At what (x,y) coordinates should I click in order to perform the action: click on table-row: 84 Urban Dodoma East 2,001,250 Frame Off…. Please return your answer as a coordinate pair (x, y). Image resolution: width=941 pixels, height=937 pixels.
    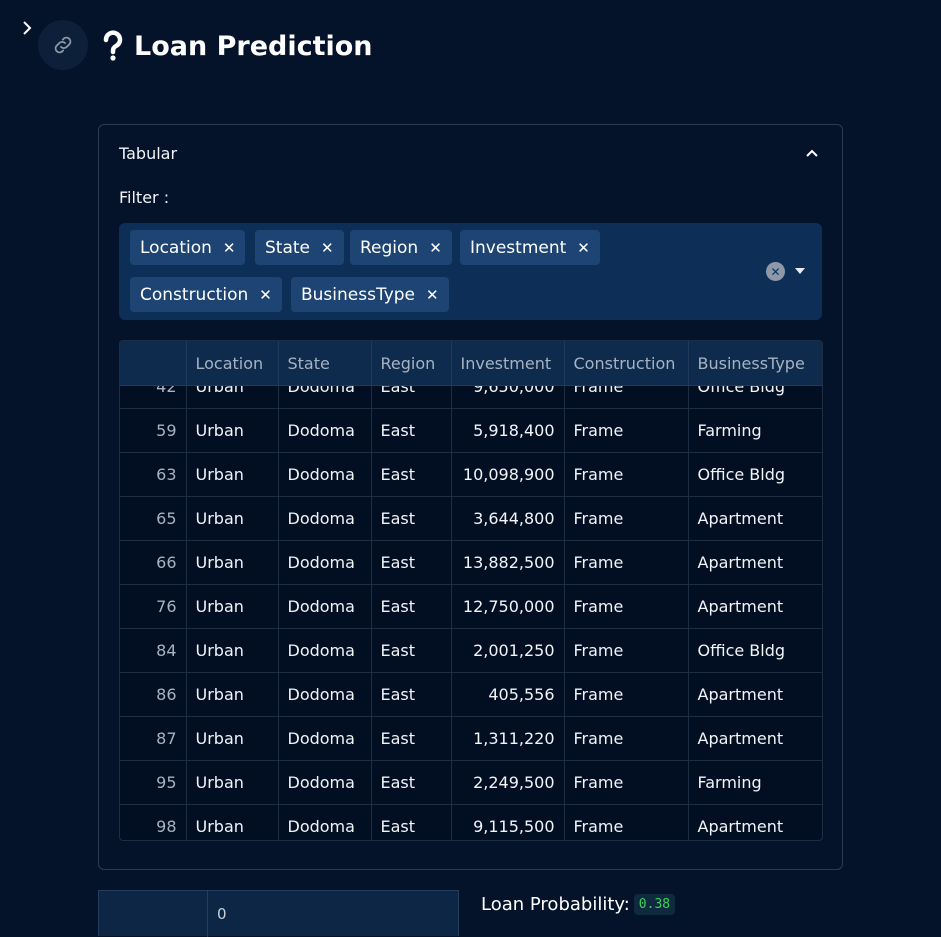
    Looking at the image, I should click on (471, 650).